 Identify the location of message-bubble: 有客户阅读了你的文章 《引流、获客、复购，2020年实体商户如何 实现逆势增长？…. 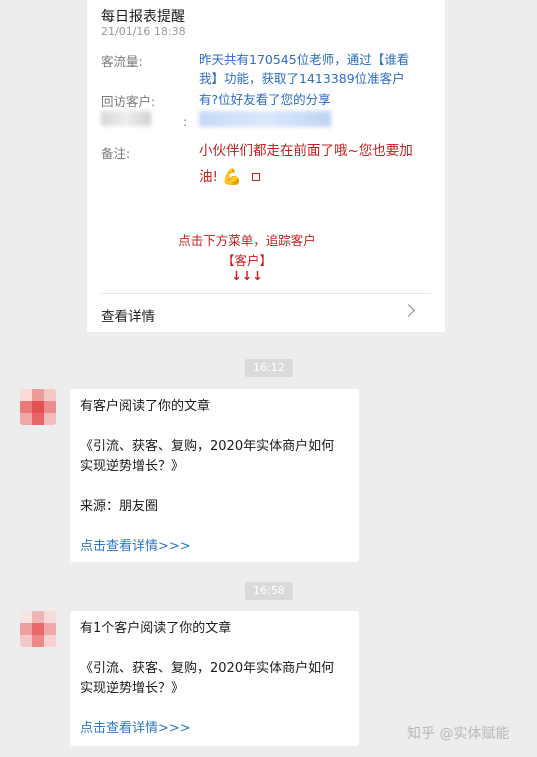
(214, 475).